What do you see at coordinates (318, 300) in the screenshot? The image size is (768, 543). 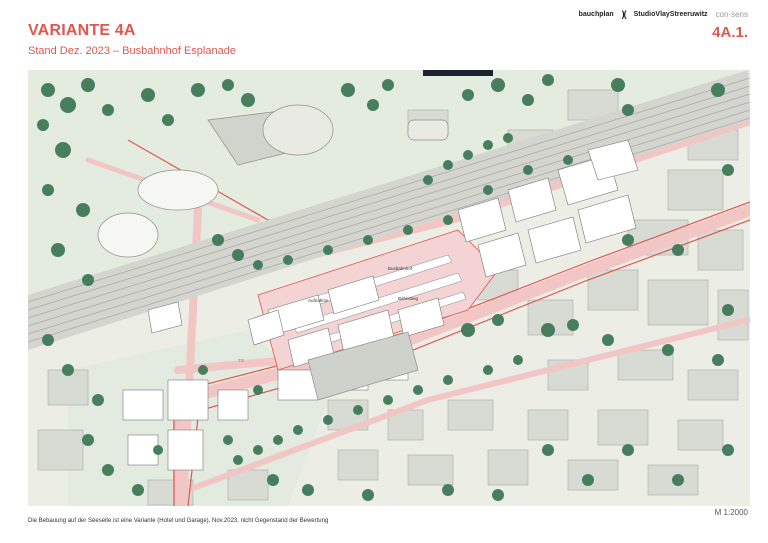 I see `label-aufnahme: Aufnahme` at bounding box center [318, 300].